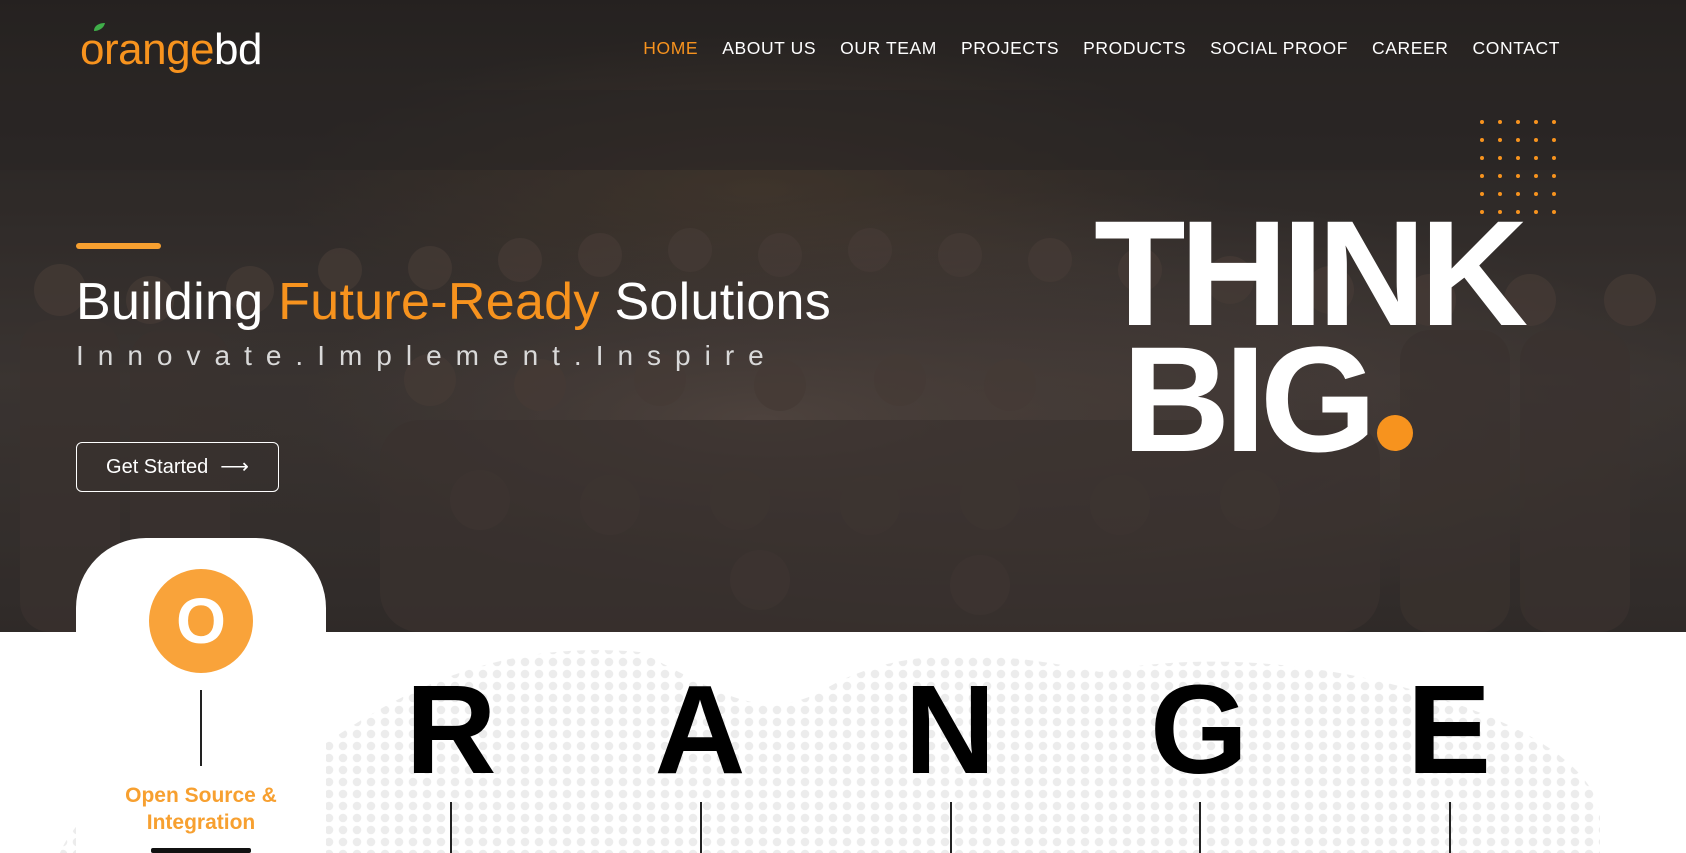 Image resolution: width=1686 pixels, height=853 pixels. Describe the element at coordinates (99, 27) in the screenshot. I see `leaf-icon` at that location.